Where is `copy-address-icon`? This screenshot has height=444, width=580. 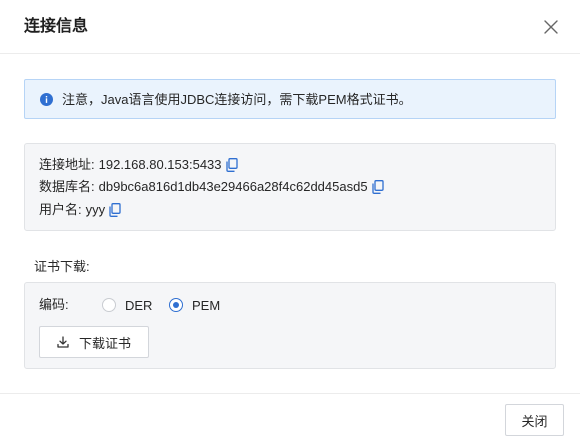
copy-address-icon is located at coordinates (231, 165).